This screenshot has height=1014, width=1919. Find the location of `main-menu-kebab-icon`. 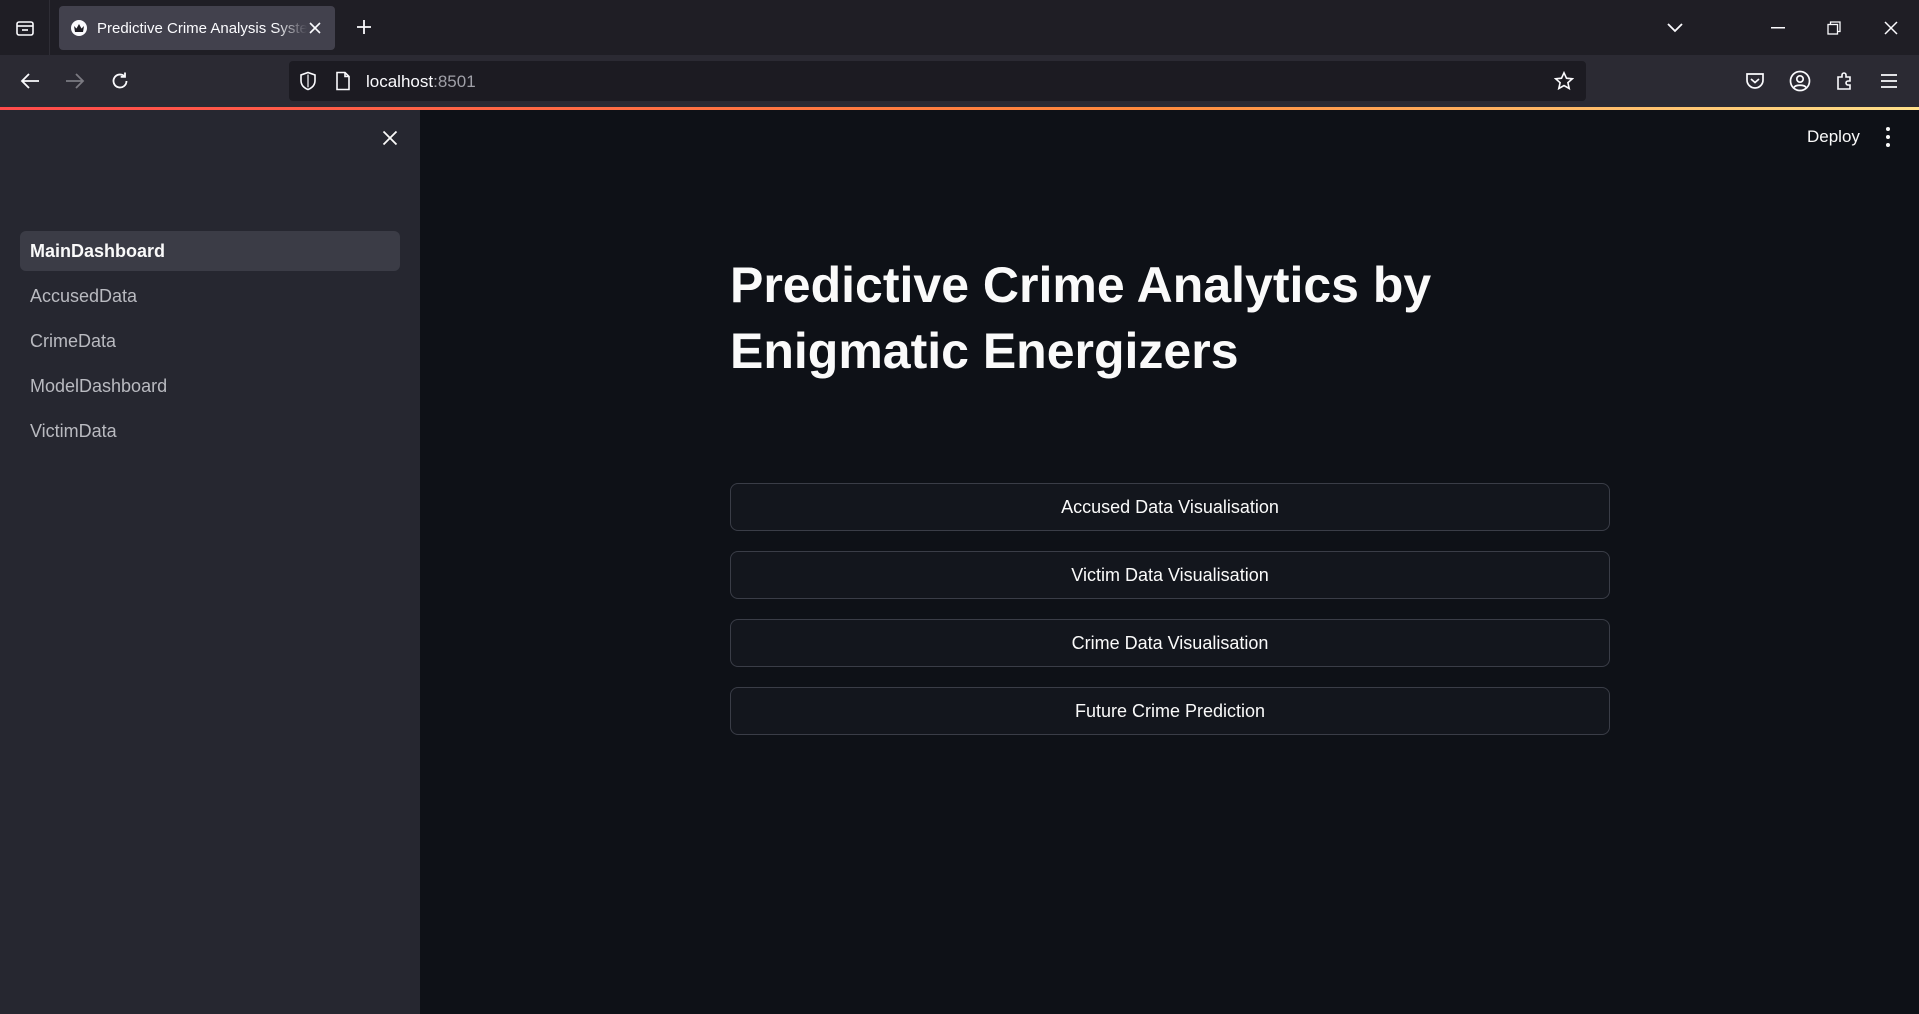

main-menu-kebab-icon is located at coordinates (1888, 137).